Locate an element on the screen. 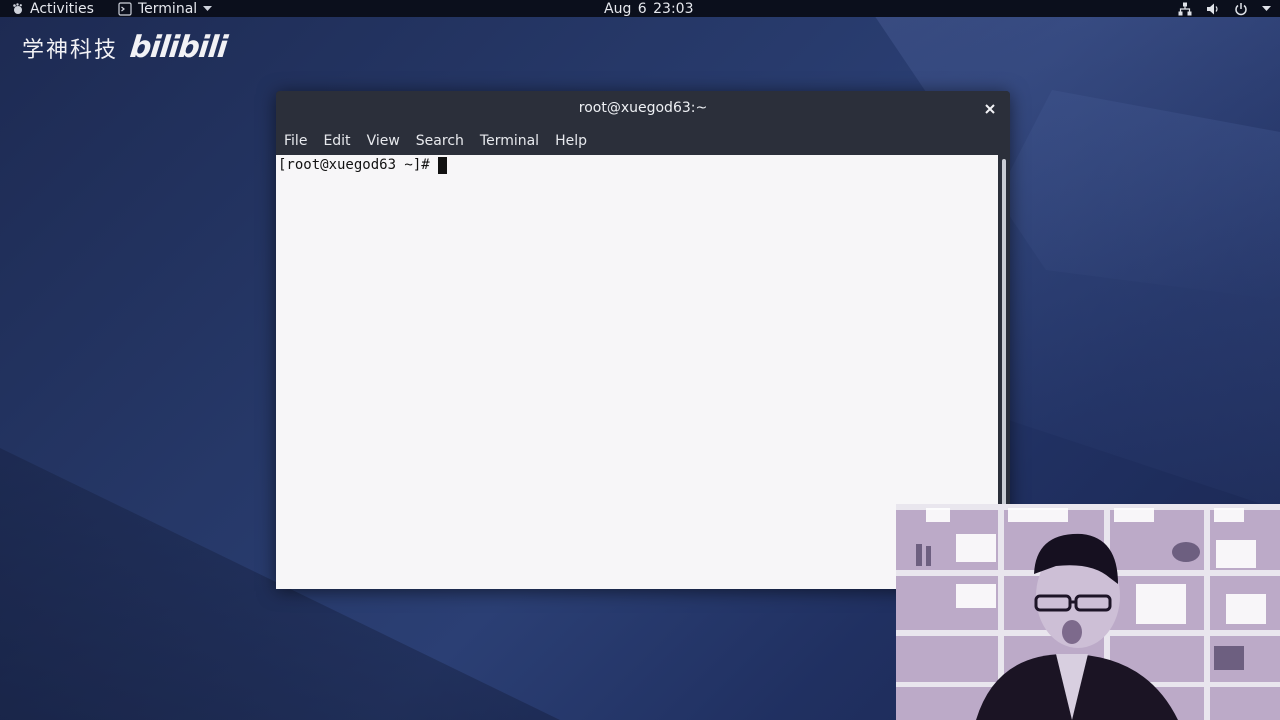 The width and height of the screenshot is (1280, 720). close-icon is located at coordinates (990, 109).